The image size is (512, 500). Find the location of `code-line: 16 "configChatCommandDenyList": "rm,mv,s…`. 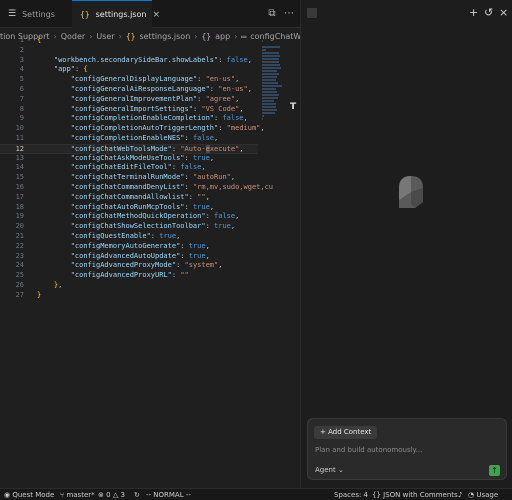

code-line: 16 "configChatCommandDenyList": "rm,mv,s… is located at coordinates (136, 187).